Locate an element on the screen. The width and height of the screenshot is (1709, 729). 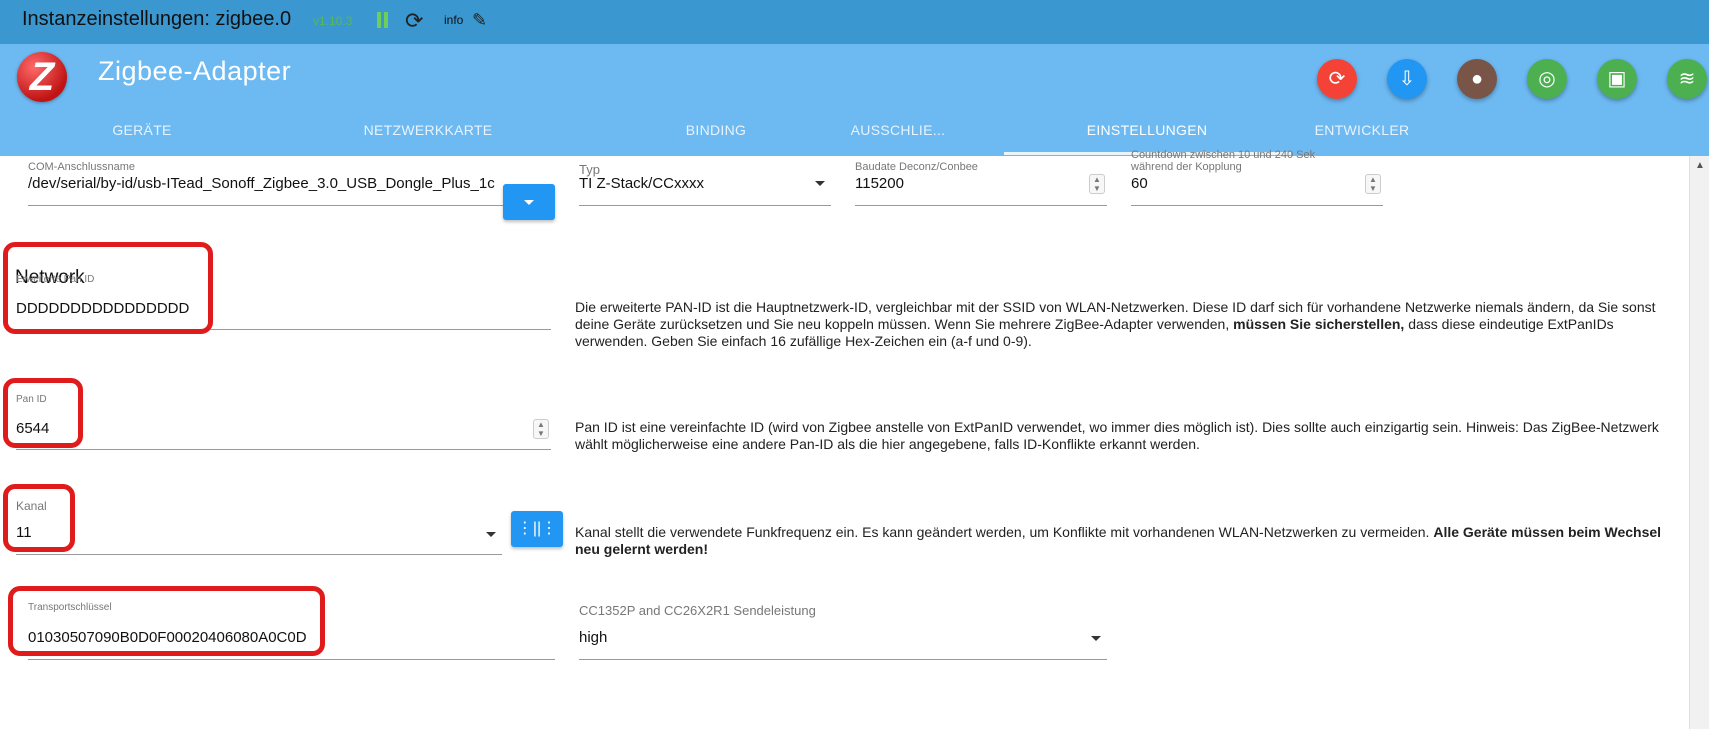
tab-netzwerkkarte: NETZWERKKARTE is located at coordinates (428, 133).